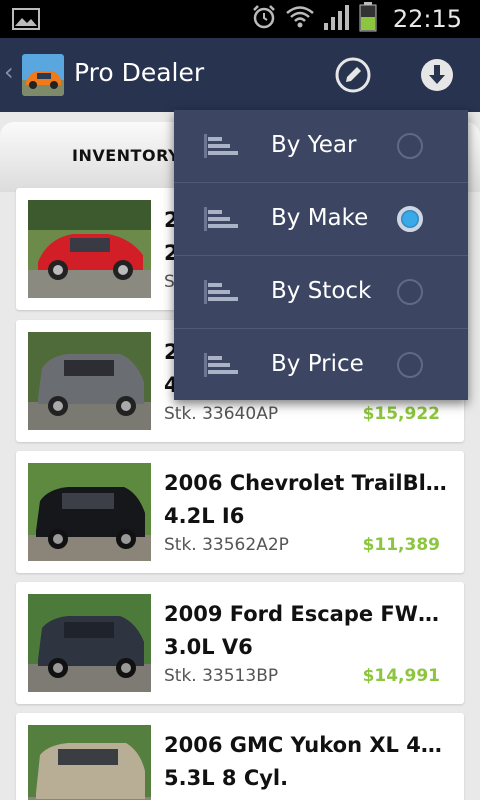 Image resolution: width=480 pixels, height=800 pixels. What do you see at coordinates (264, 19) in the screenshot?
I see `alarm-icon` at bounding box center [264, 19].